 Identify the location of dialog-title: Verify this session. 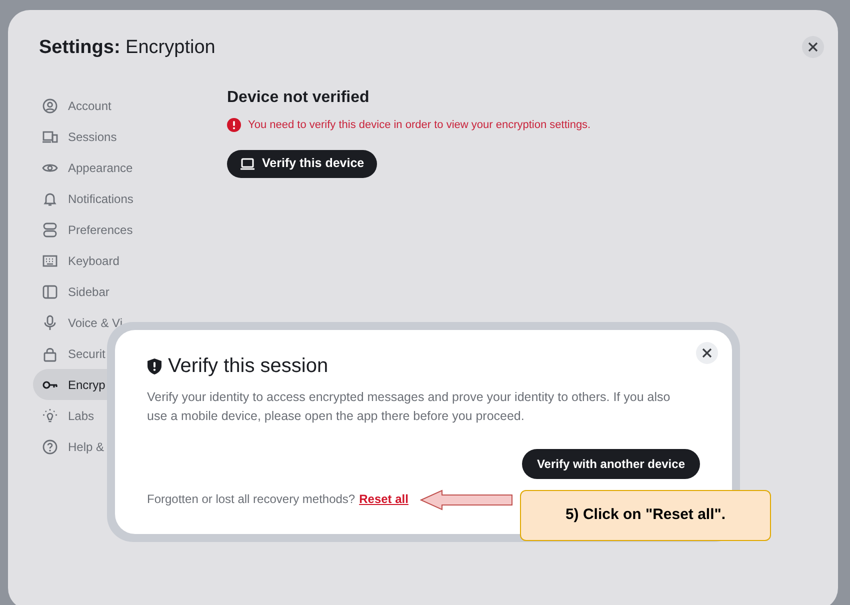
(248, 366).